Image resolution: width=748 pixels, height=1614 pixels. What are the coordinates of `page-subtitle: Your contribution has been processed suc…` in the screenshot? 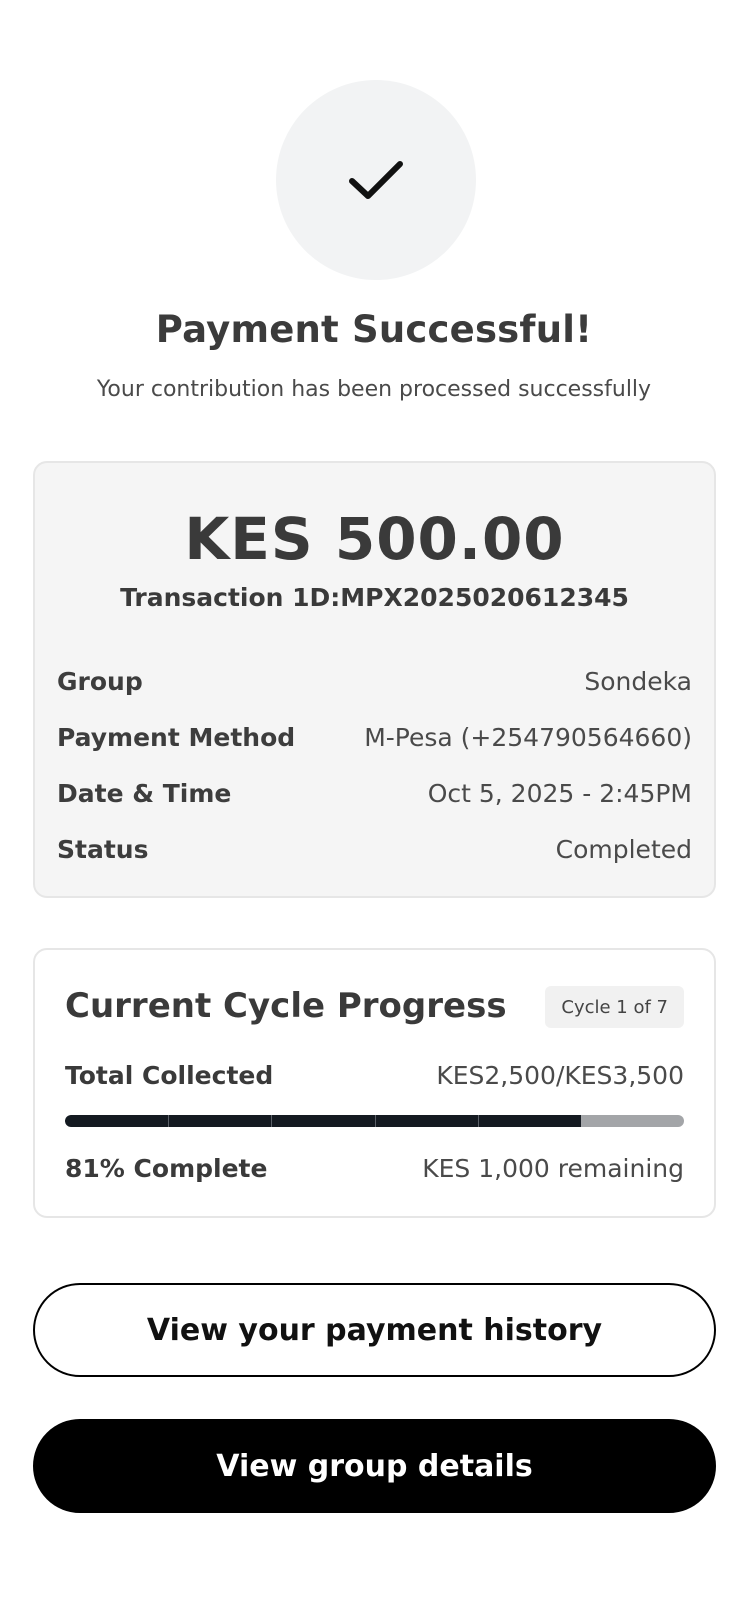 It's located at (374, 389).